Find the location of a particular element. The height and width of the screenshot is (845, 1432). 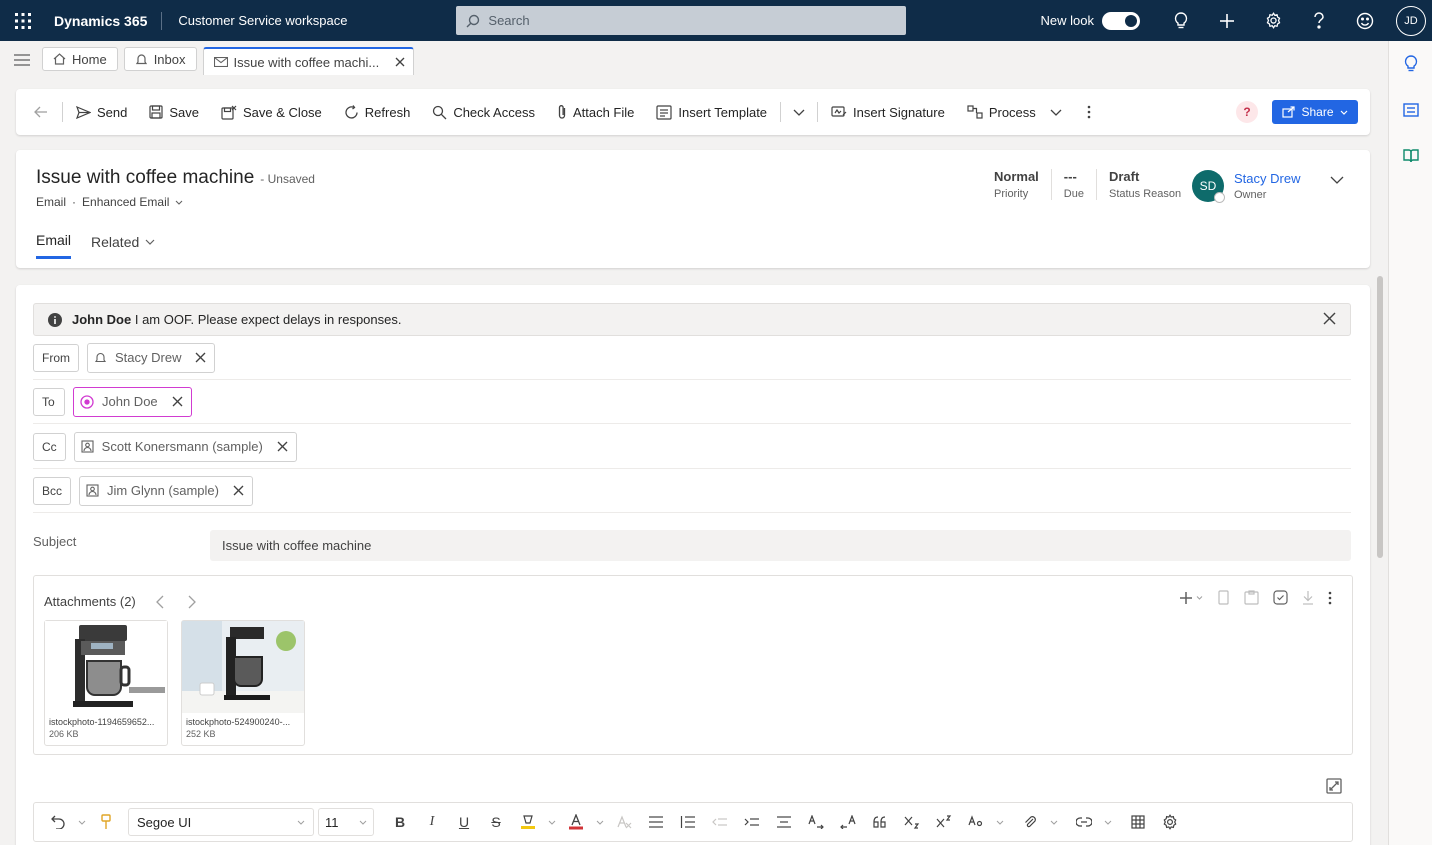

chevron-right-icon is located at coordinates (192, 602).